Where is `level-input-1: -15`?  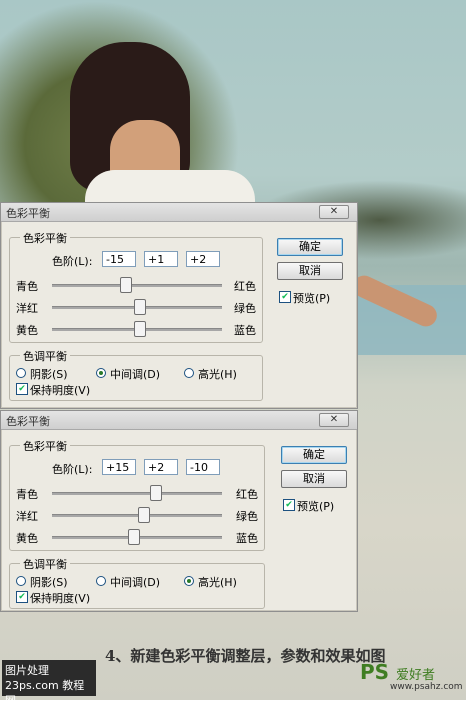
level-input-1: -15 is located at coordinates (119, 259).